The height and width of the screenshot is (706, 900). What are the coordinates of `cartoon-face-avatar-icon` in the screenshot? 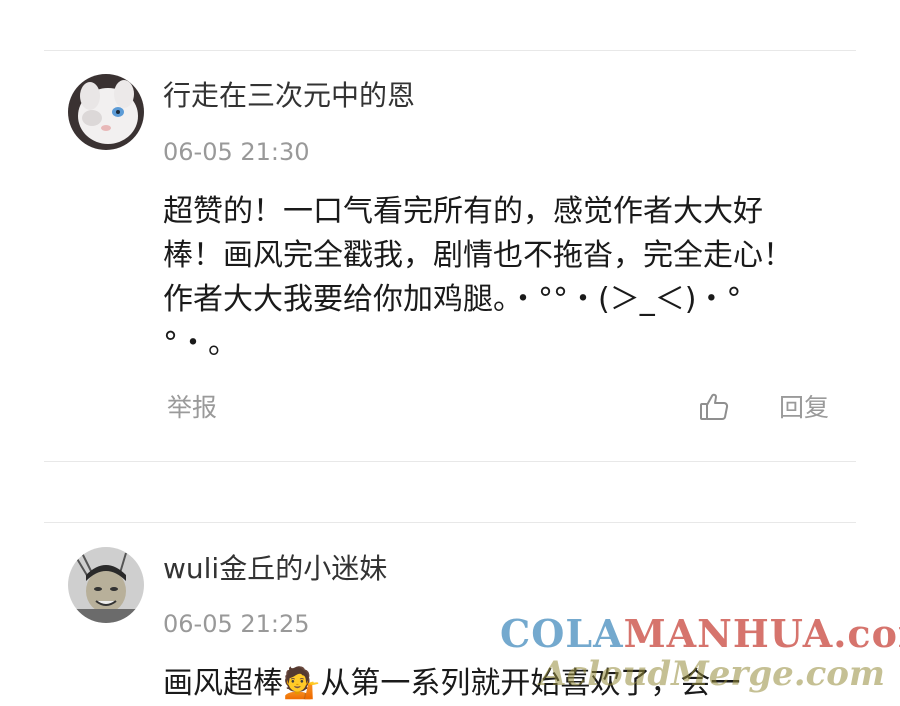 It's located at (106, 585).